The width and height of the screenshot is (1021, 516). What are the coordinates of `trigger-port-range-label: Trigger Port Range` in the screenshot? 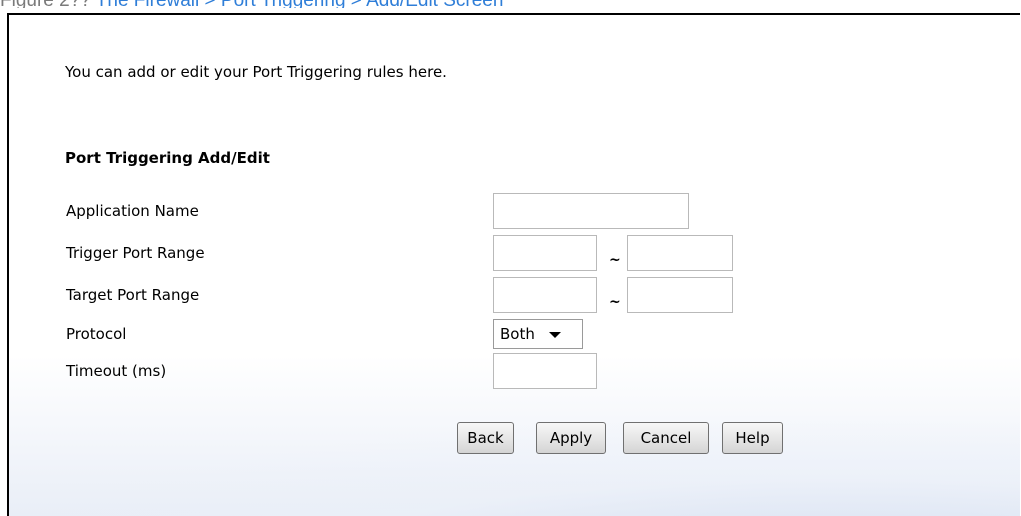 It's located at (135, 253).